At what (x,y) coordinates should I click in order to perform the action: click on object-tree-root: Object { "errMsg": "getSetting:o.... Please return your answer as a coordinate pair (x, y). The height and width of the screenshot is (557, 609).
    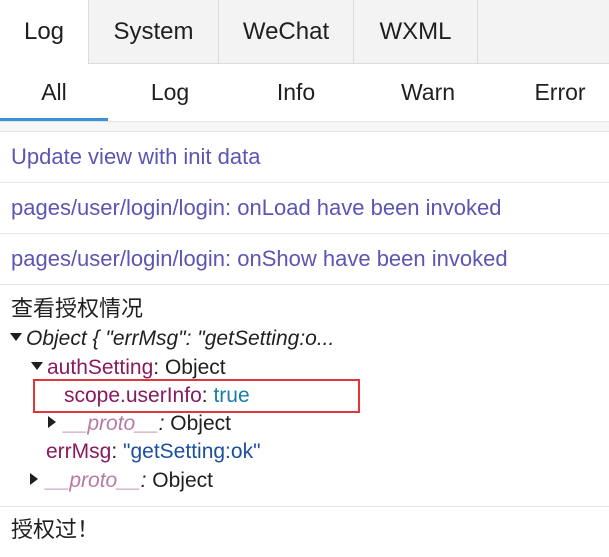
    Looking at the image, I should click on (172, 339).